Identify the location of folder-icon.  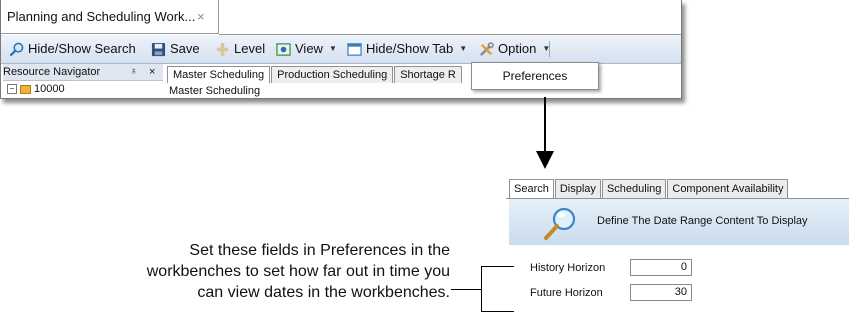
(25, 89).